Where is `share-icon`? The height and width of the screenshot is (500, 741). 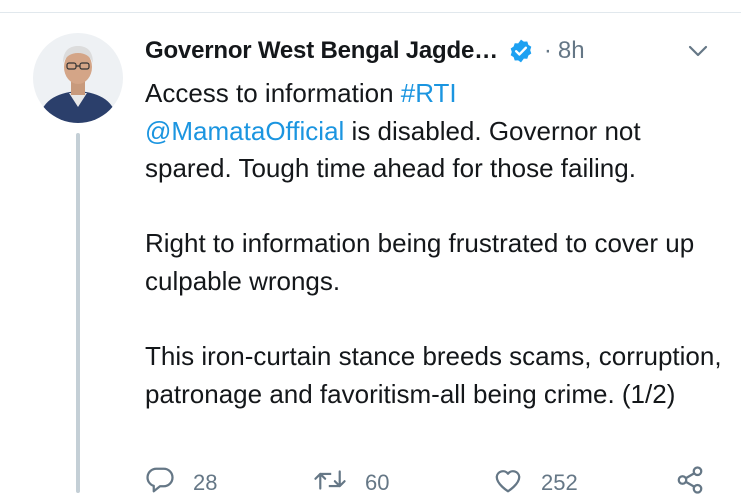
share-icon is located at coordinates (690, 483).